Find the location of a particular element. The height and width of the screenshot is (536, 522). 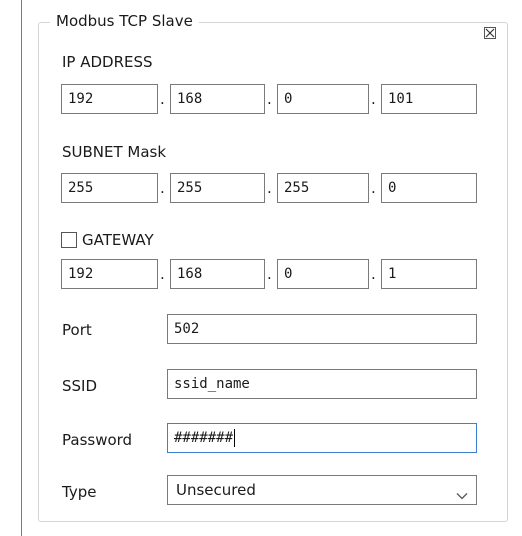

chevron-down-icon is located at coordinates (462, 495).